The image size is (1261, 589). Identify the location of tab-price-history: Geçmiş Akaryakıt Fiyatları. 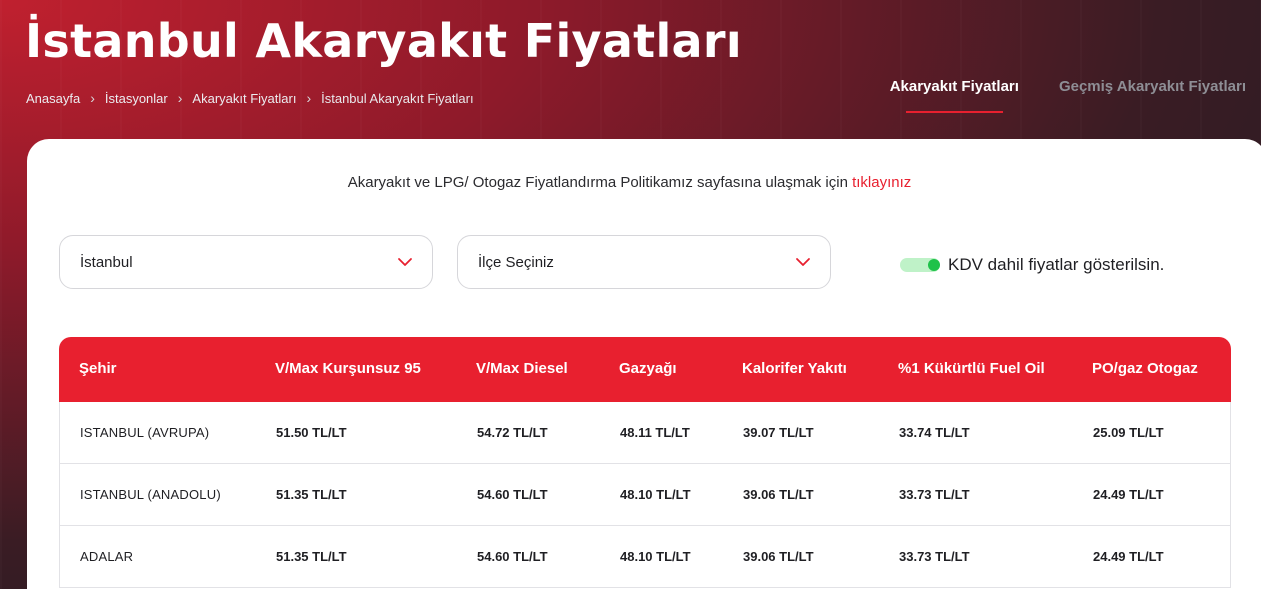
(1152, 95).